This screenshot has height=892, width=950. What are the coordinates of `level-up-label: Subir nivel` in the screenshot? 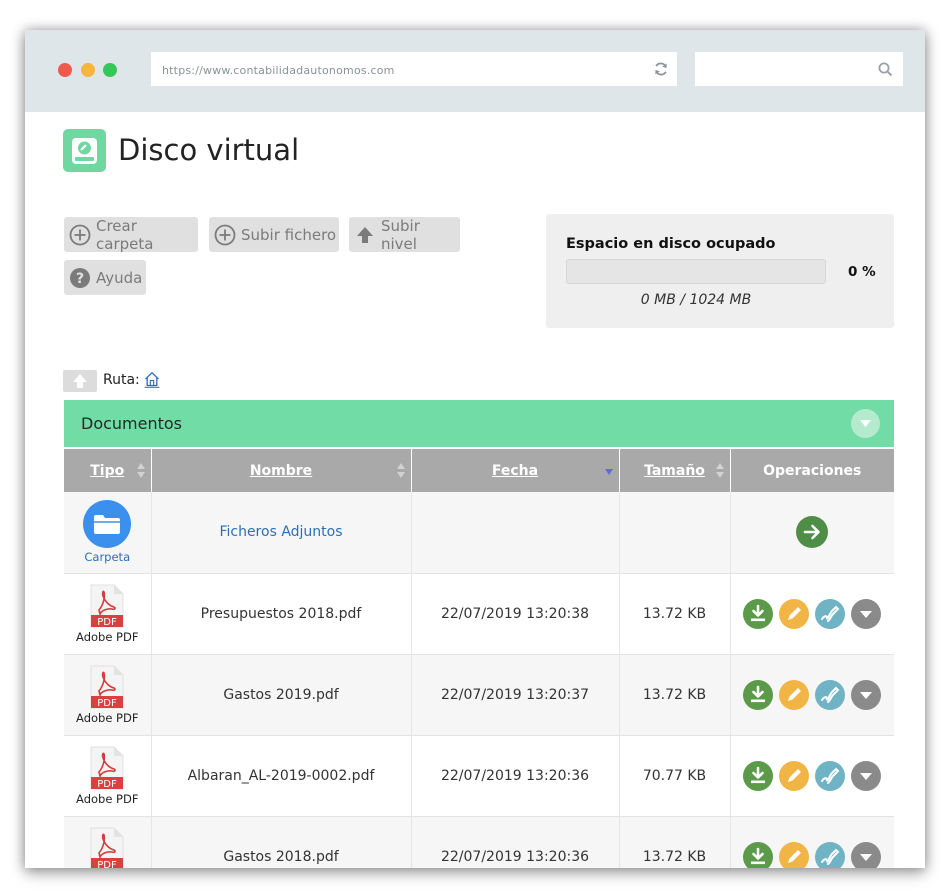 It's located at (400, 234).